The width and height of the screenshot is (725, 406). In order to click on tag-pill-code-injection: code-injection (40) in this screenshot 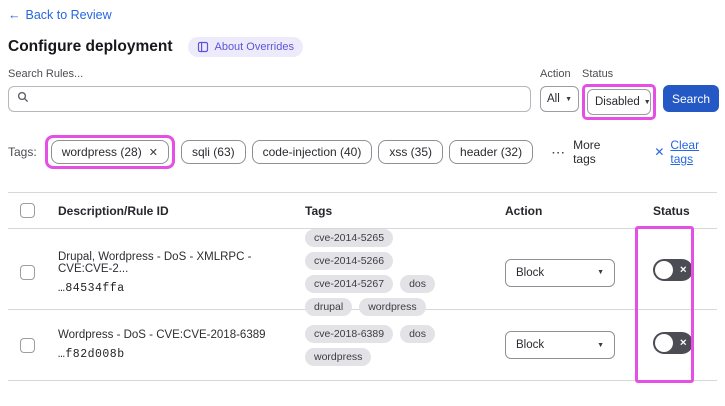, I will do `click(312, 152)`.